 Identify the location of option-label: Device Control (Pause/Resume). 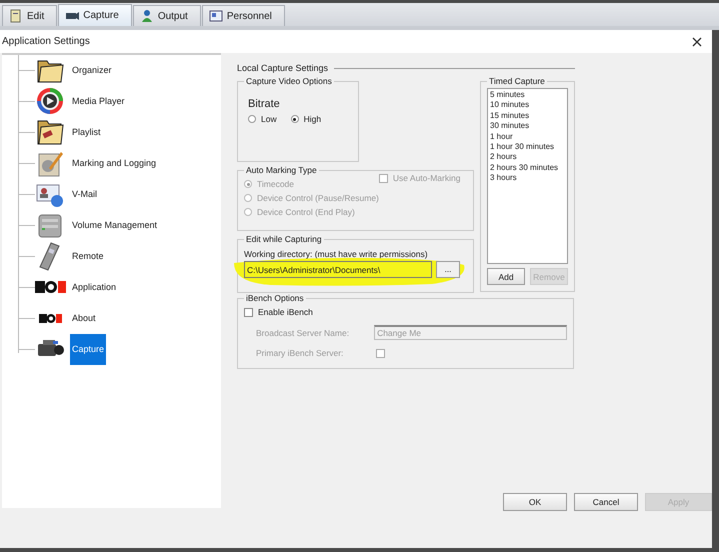
(318, 198).